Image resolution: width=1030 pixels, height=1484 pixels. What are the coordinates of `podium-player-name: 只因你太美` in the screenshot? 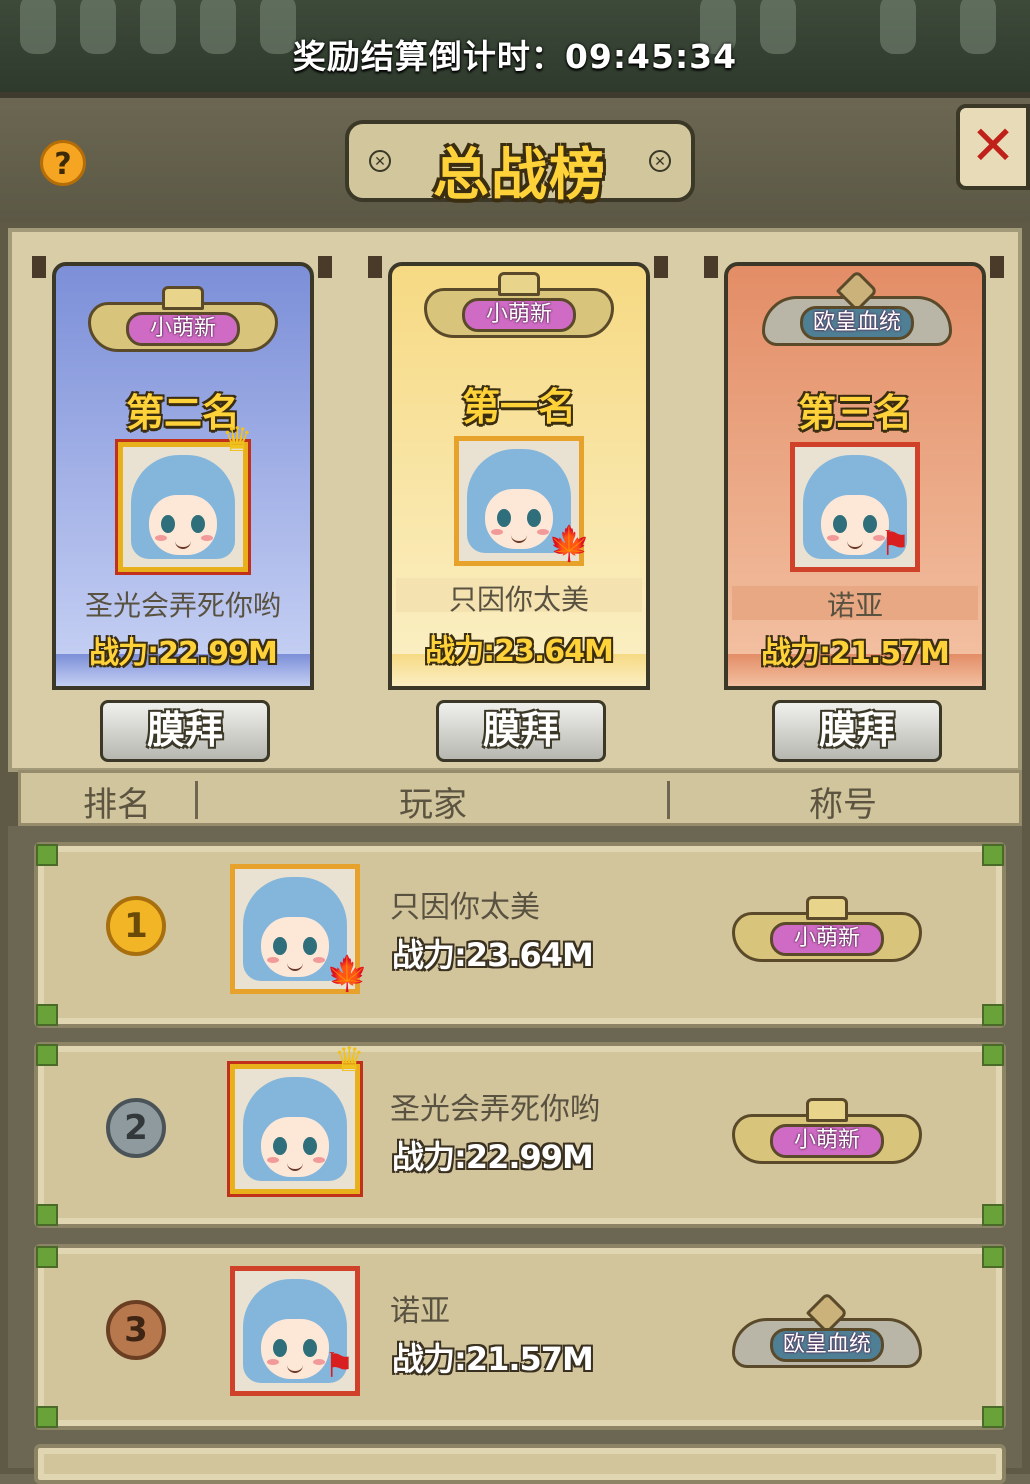 It's located at (518, 599).